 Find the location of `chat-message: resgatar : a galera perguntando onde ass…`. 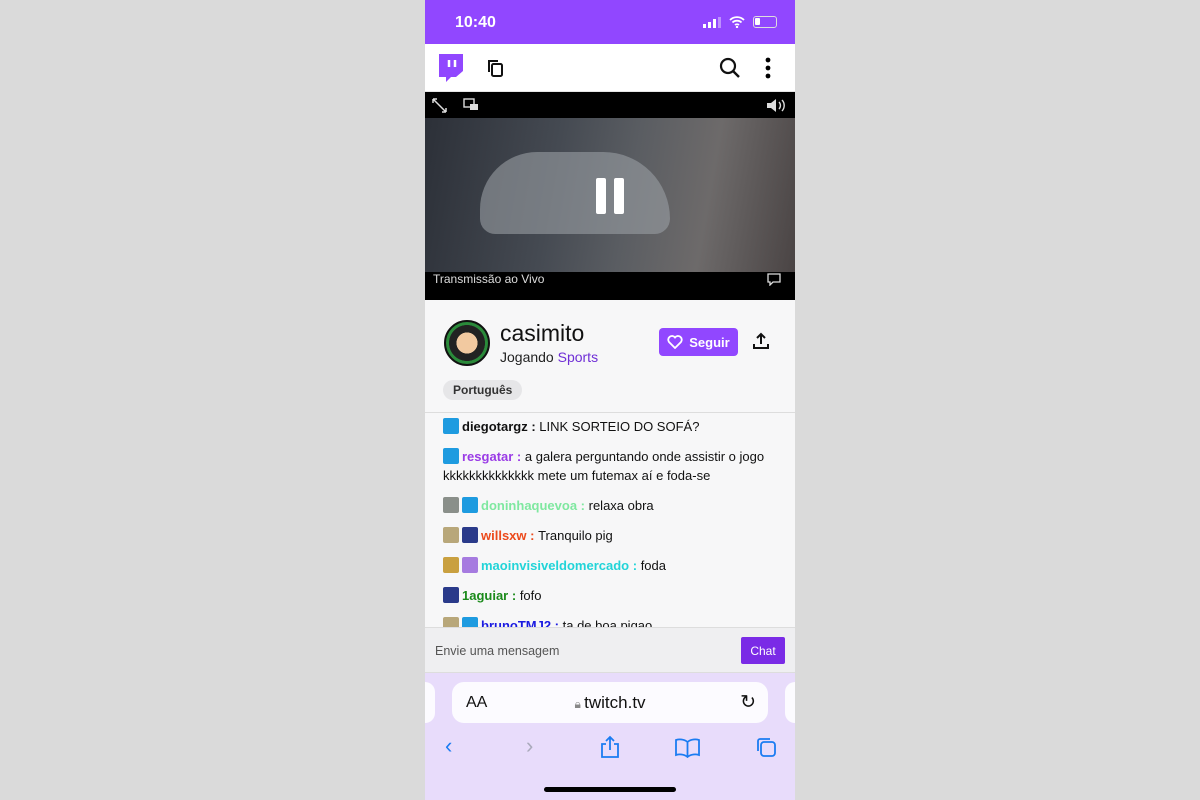

chat-message: resgatar : a galera perguntando onde ass… is located at coordinates (610, 466).